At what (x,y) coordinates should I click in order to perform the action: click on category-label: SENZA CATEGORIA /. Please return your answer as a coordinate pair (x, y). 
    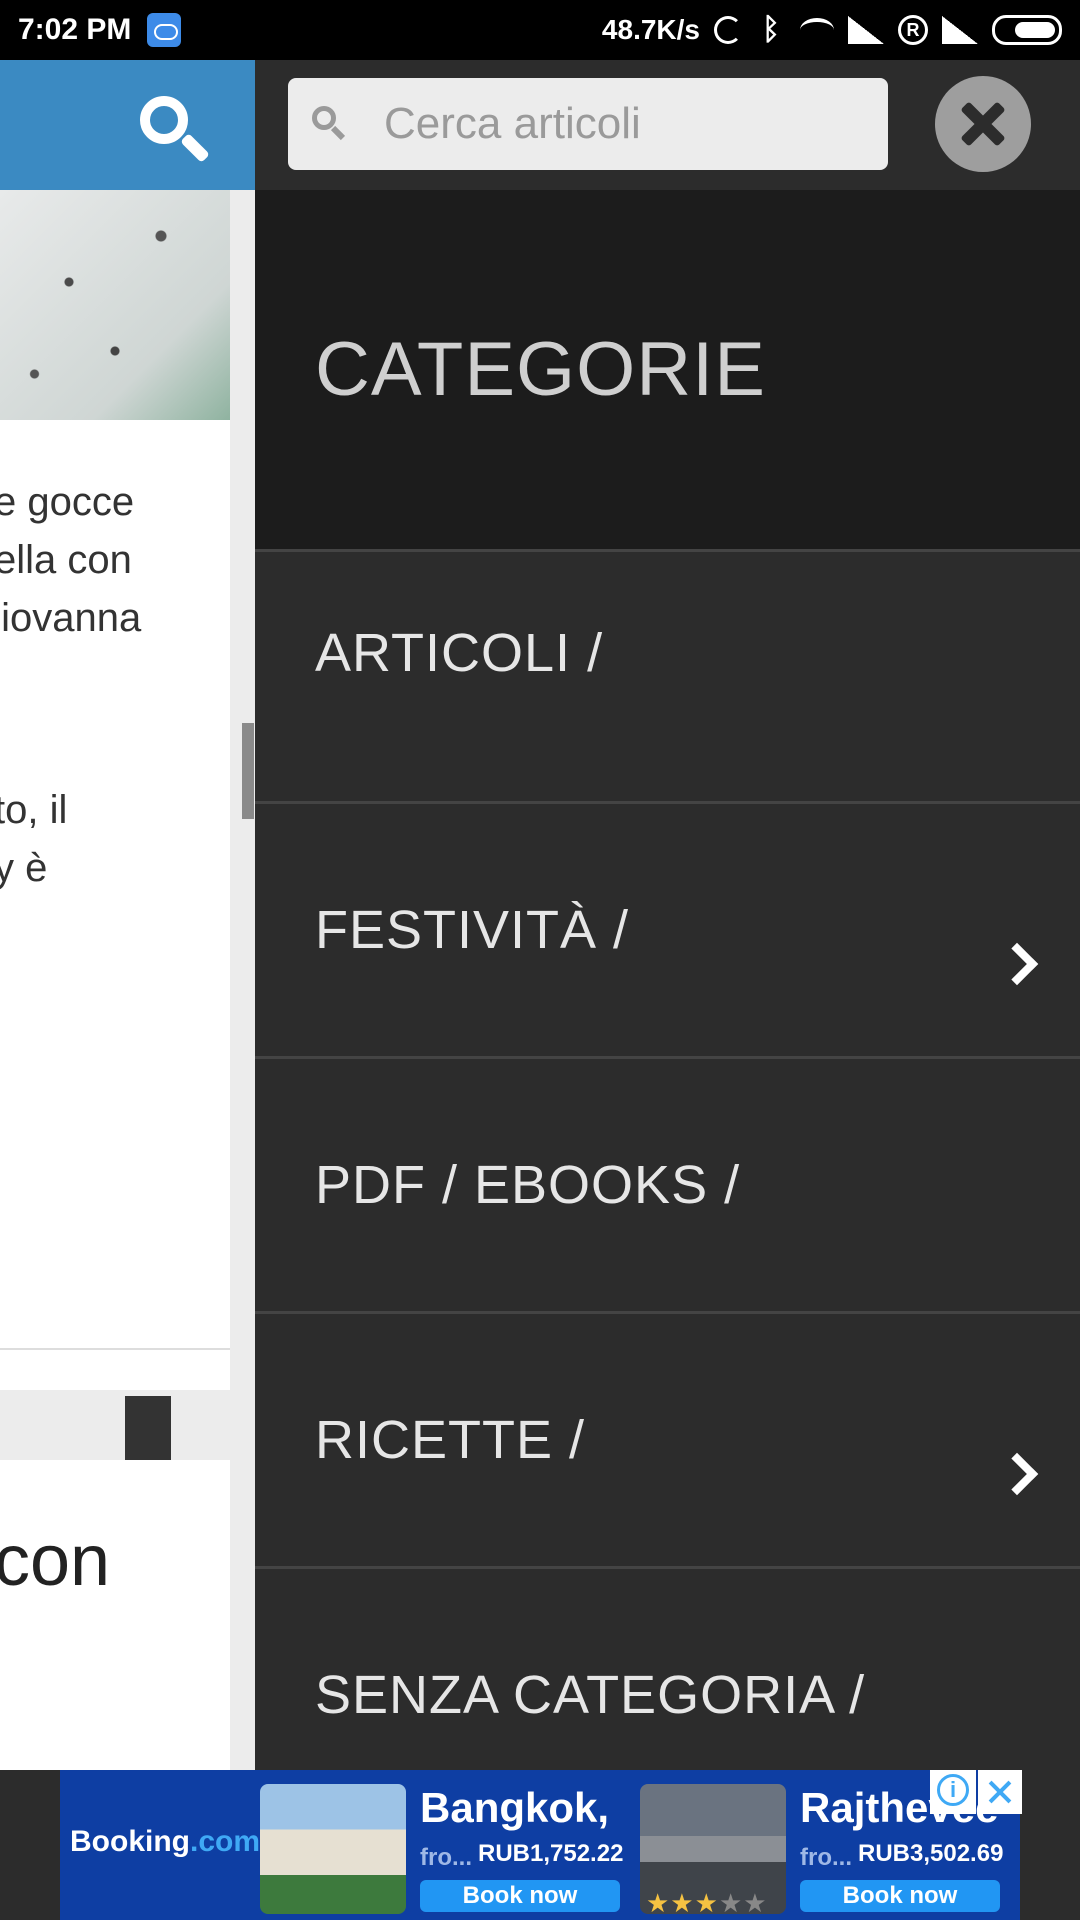
    Looking at the image, I should click on (590, 1695).